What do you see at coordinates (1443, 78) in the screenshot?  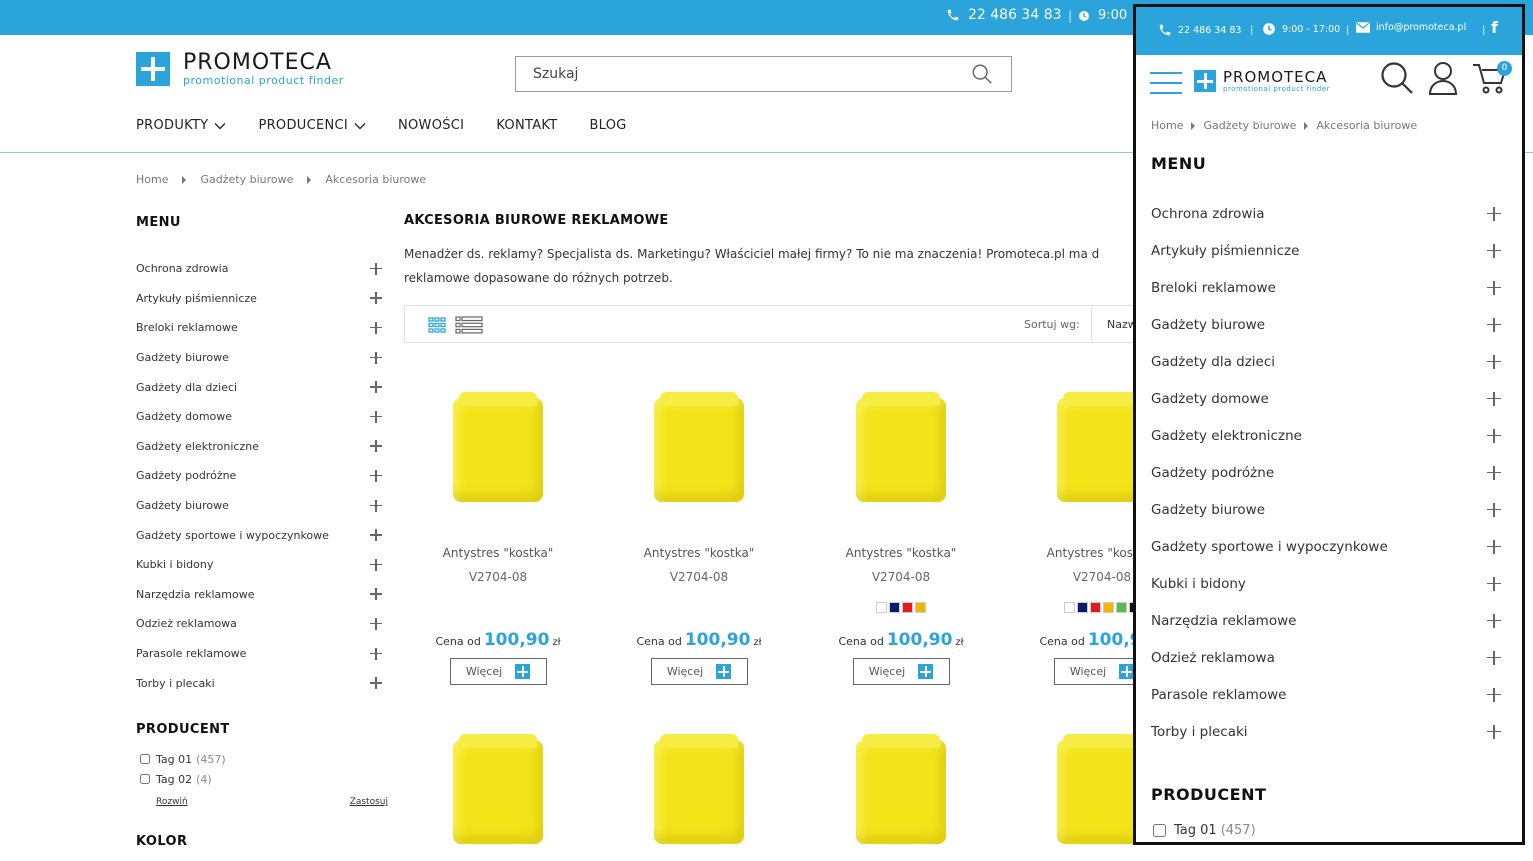 I see `user-icon` at bounding box center [1443, 78].